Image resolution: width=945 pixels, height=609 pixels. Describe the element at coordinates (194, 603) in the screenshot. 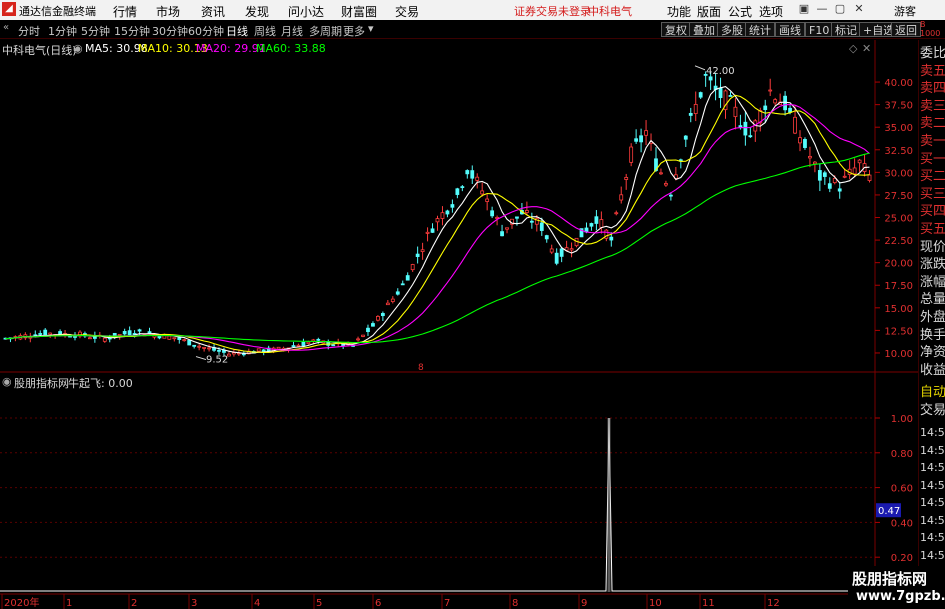

I see `x-axis-label: 3` at that location.